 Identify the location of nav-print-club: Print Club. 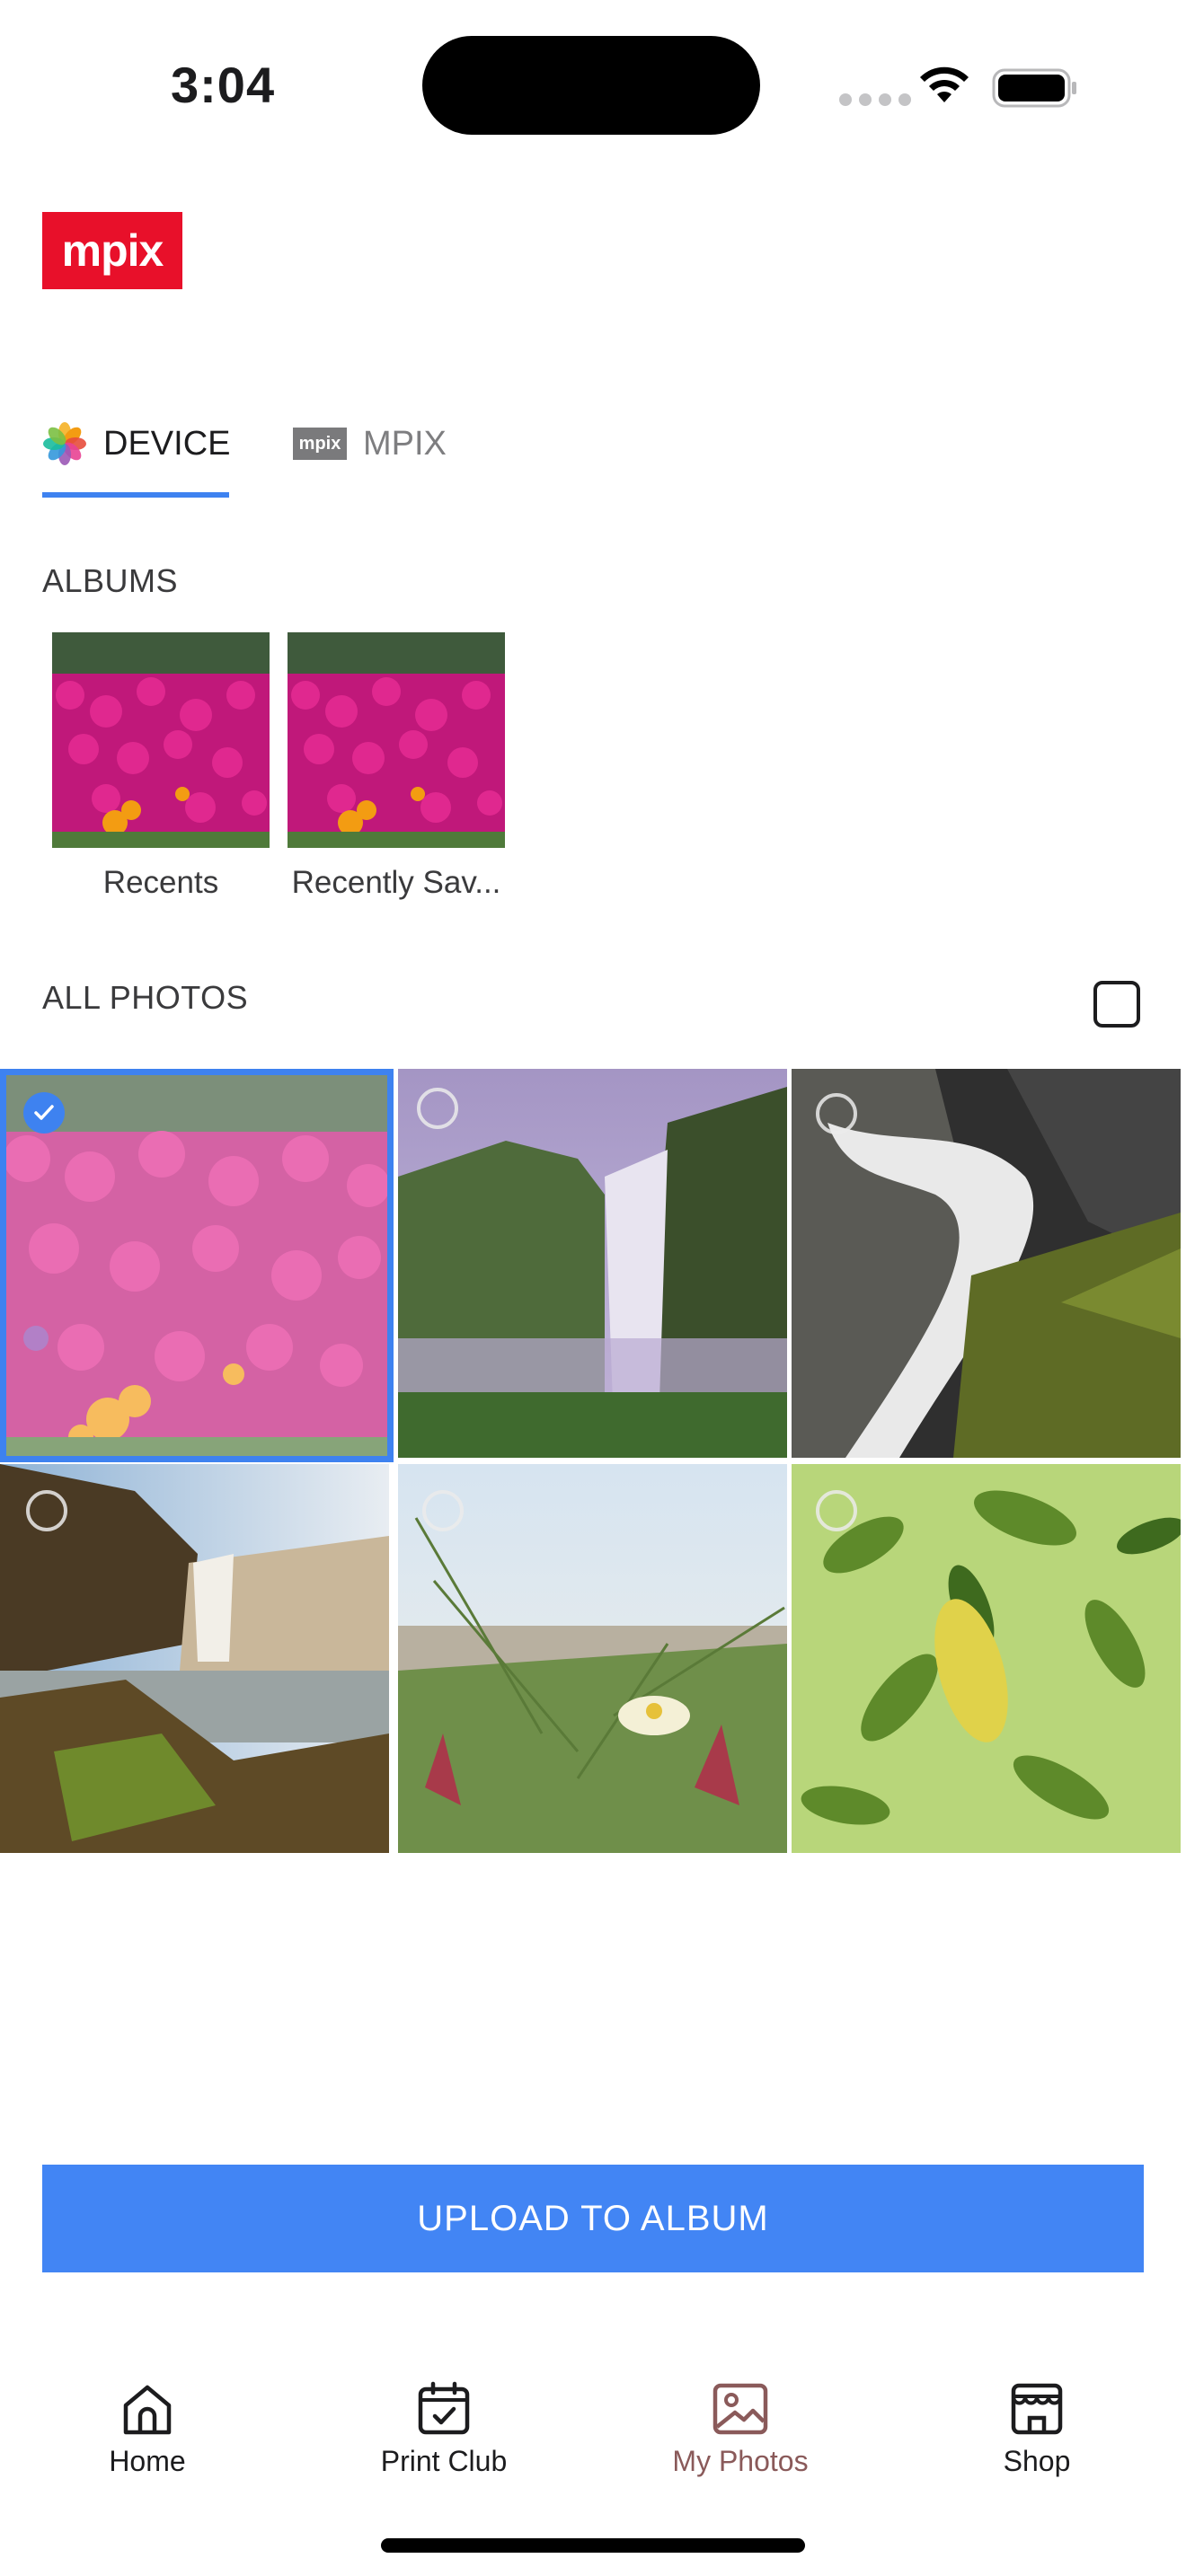
(444, 2429).